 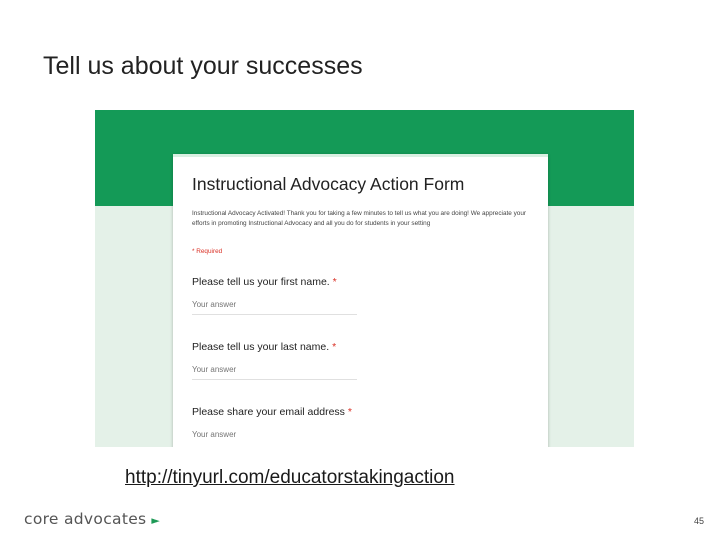 I want to click on core-advocates-logo: core advocates ►, so click(x=92, y=519).